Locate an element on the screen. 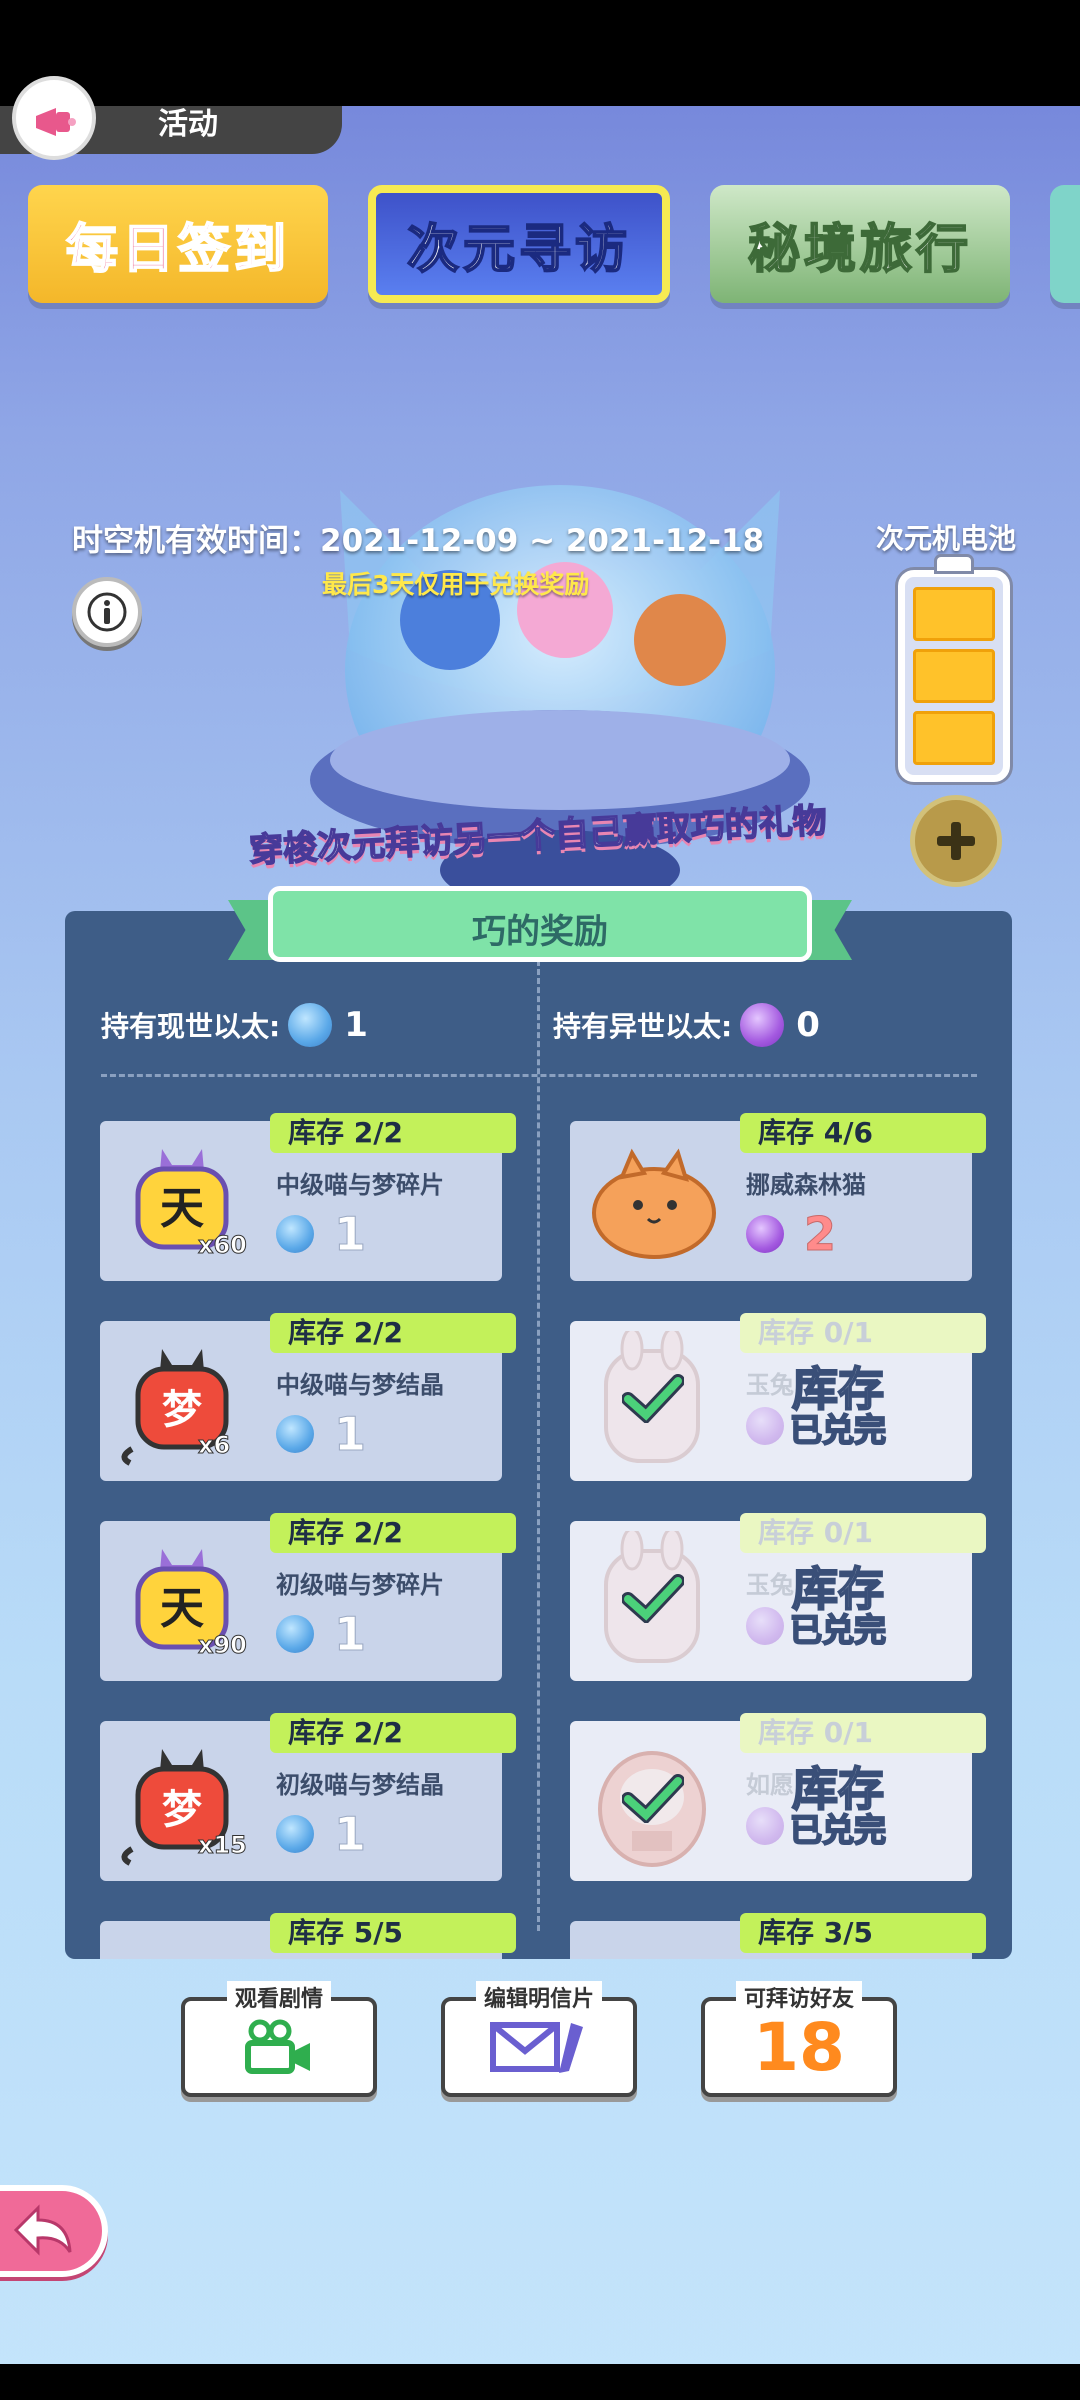  status-bar is located at coordinates (540, 53).